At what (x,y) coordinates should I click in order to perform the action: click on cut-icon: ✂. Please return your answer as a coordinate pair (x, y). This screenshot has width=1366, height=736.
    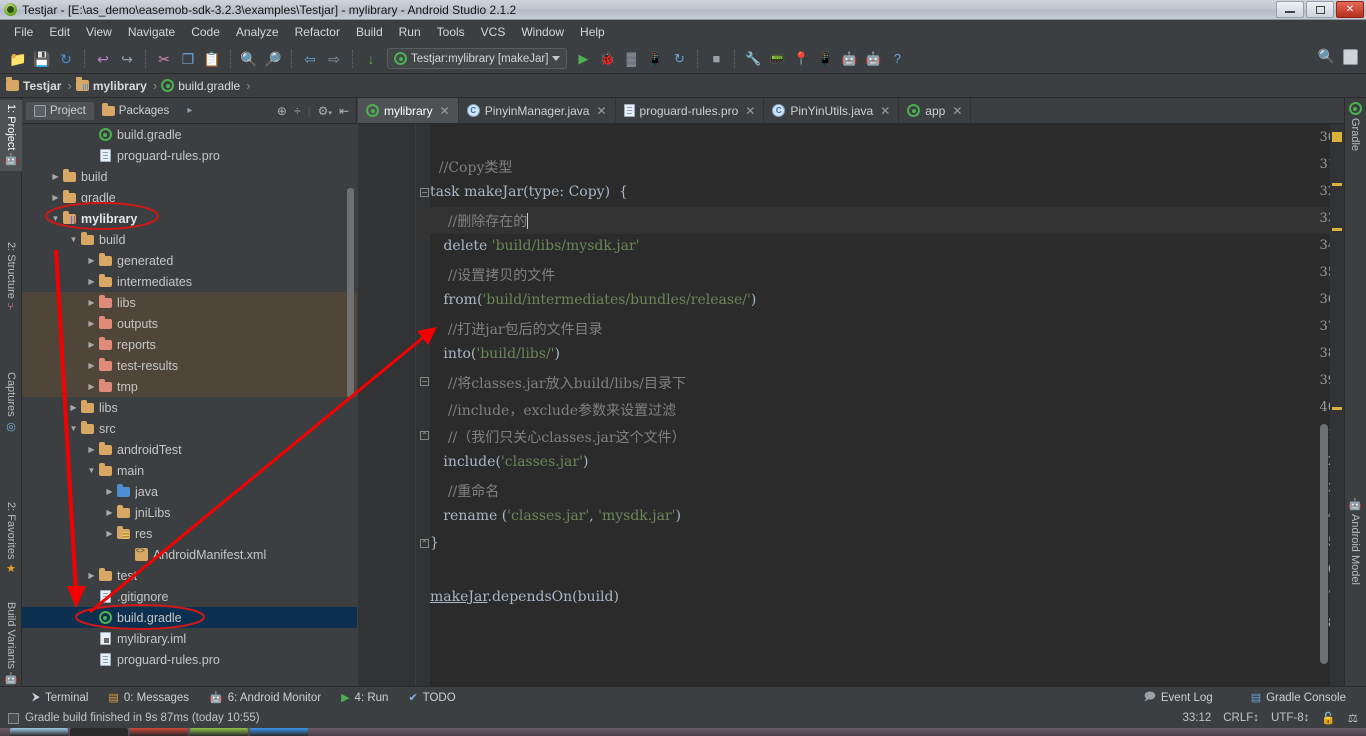
    Looking at the image, I should click on (164, 59).